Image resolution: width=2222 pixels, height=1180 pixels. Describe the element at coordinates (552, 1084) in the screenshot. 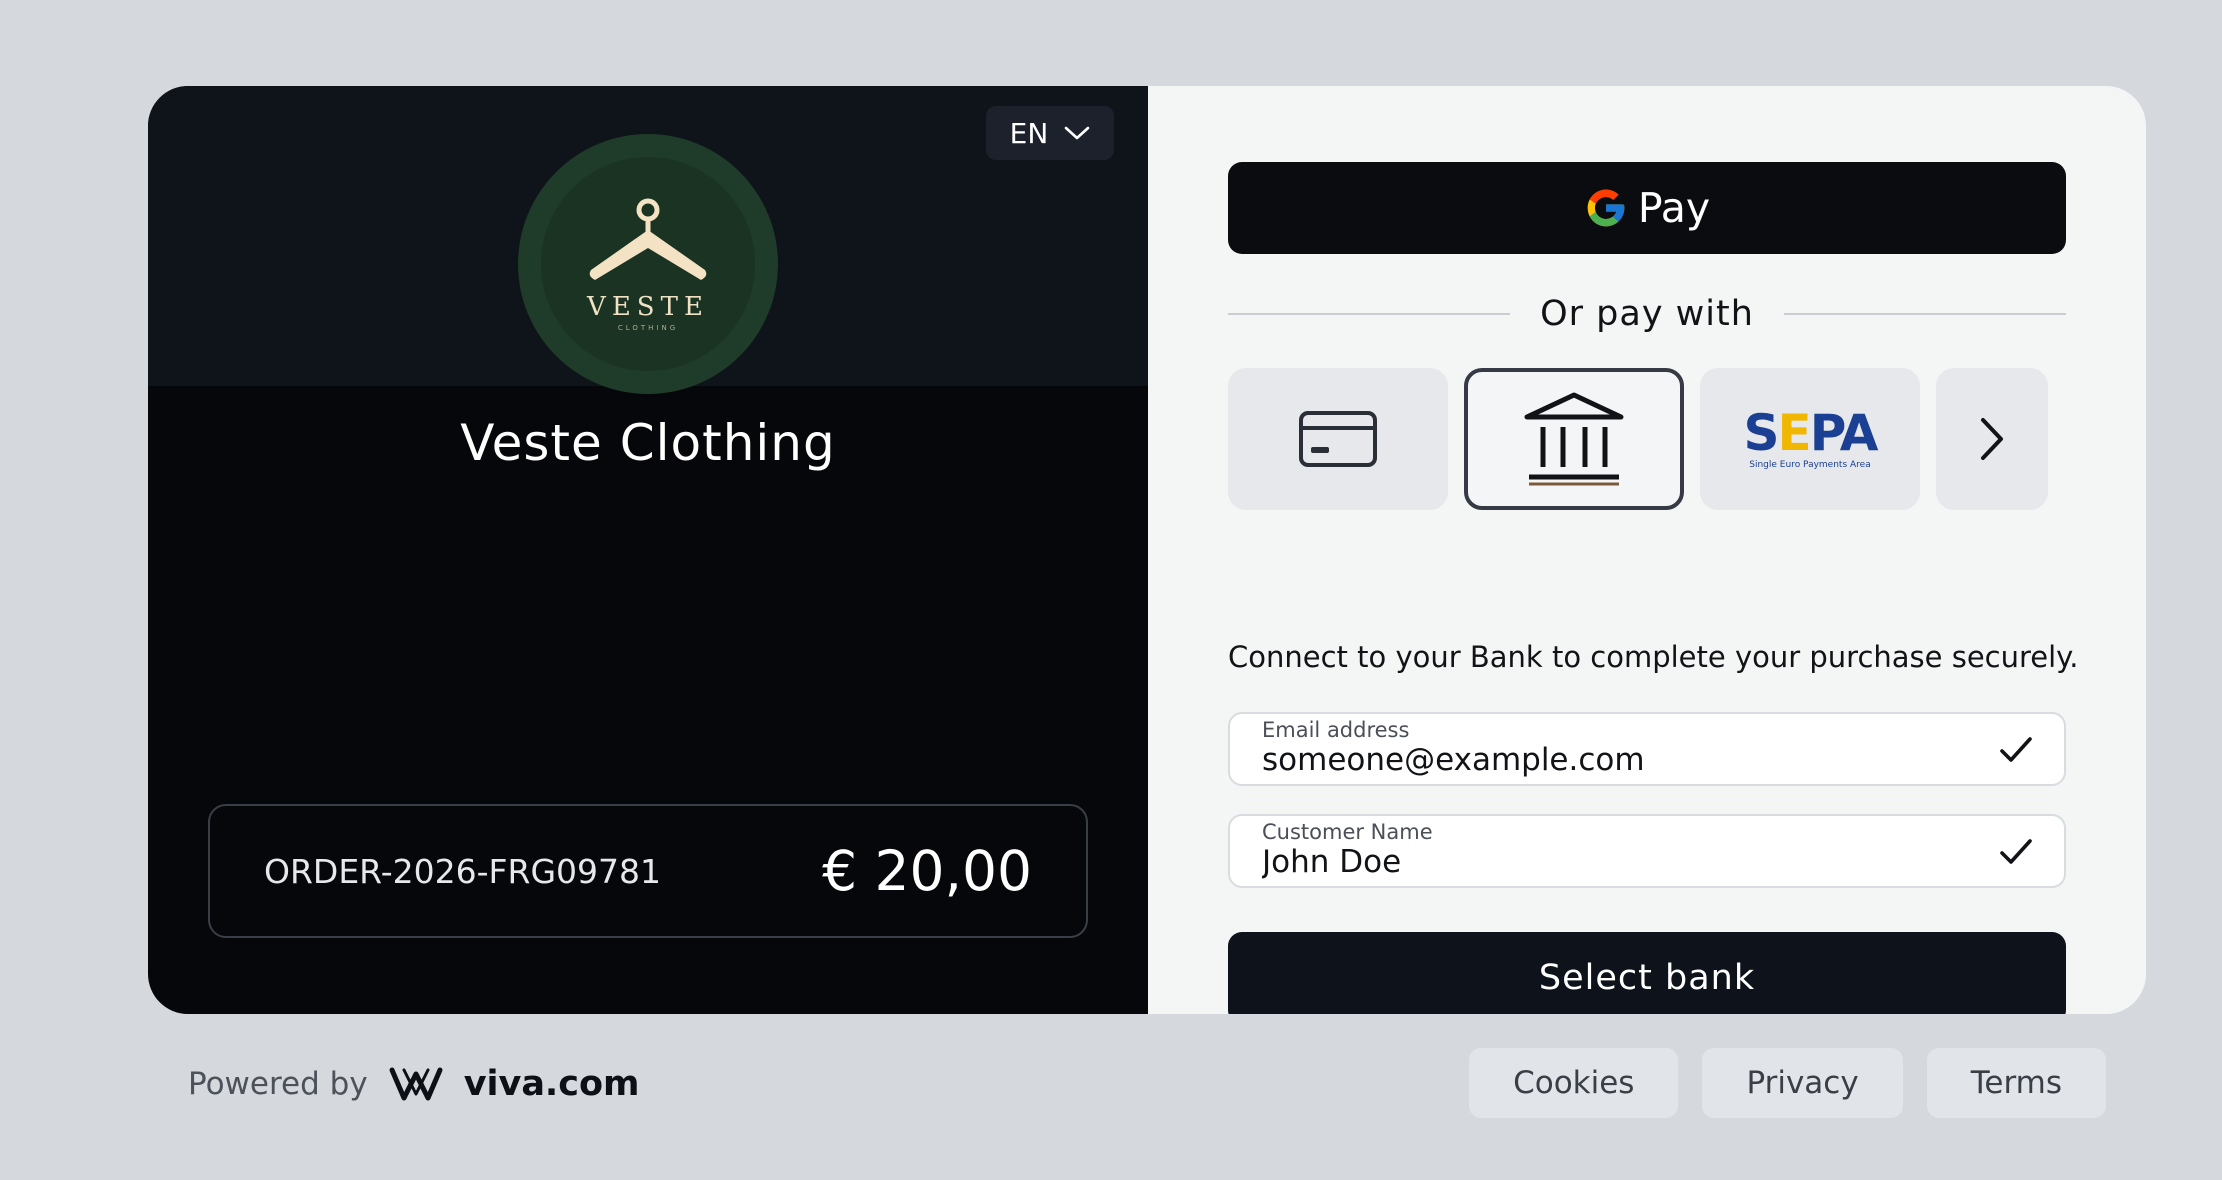

I see `brand-name: viva.com` at that location.